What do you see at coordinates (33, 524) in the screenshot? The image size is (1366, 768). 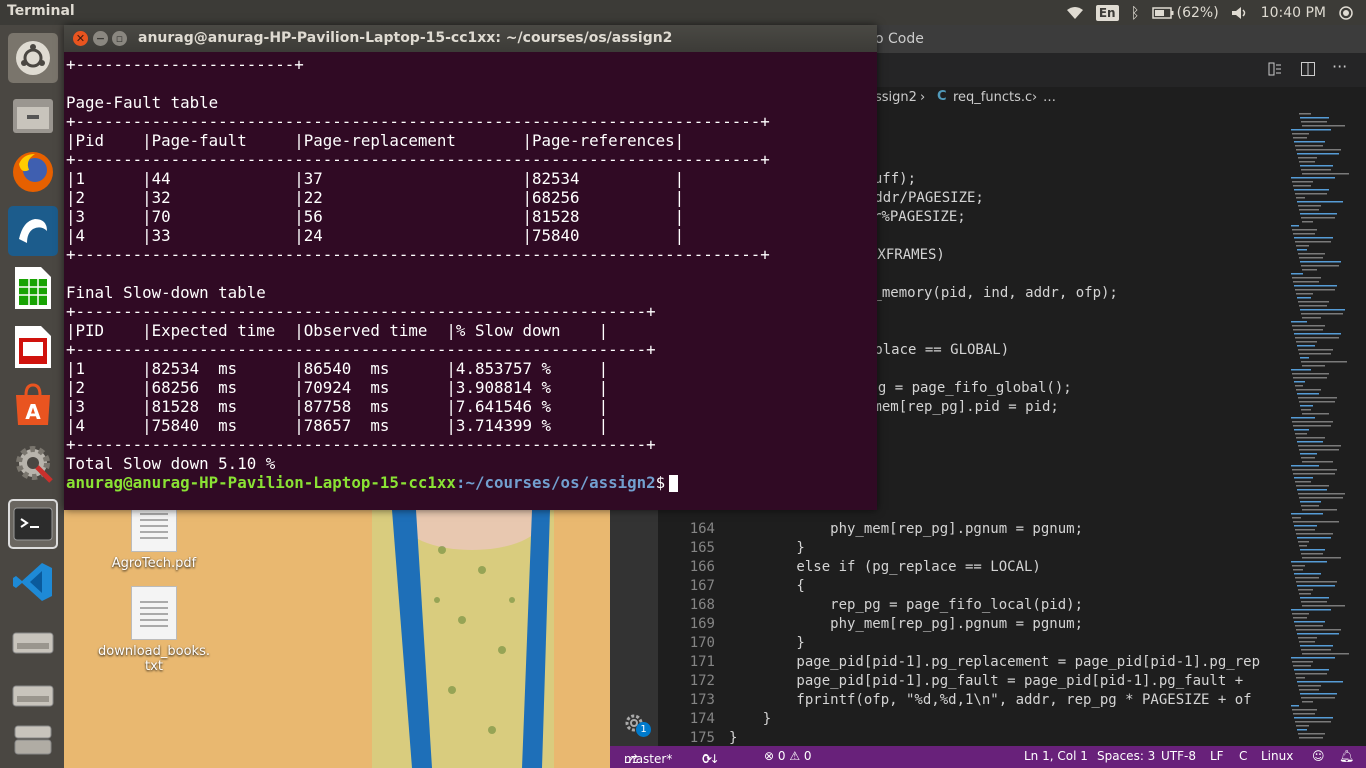 I see `terminal-icon` at bounding box center [33, 524].